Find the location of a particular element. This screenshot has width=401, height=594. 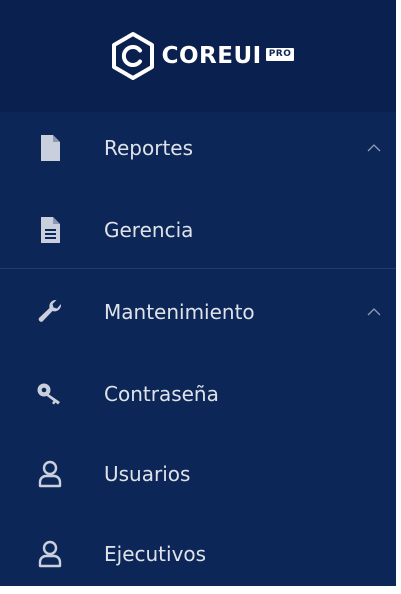

brand-logo: COREUI PRO is located at coordinates (201, 56).